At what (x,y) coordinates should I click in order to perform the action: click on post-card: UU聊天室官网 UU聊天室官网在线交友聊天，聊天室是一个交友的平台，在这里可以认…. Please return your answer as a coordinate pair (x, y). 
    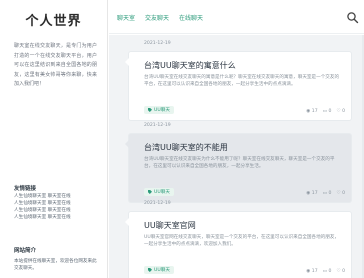
    Looking at the image, I should click on (238, 245).